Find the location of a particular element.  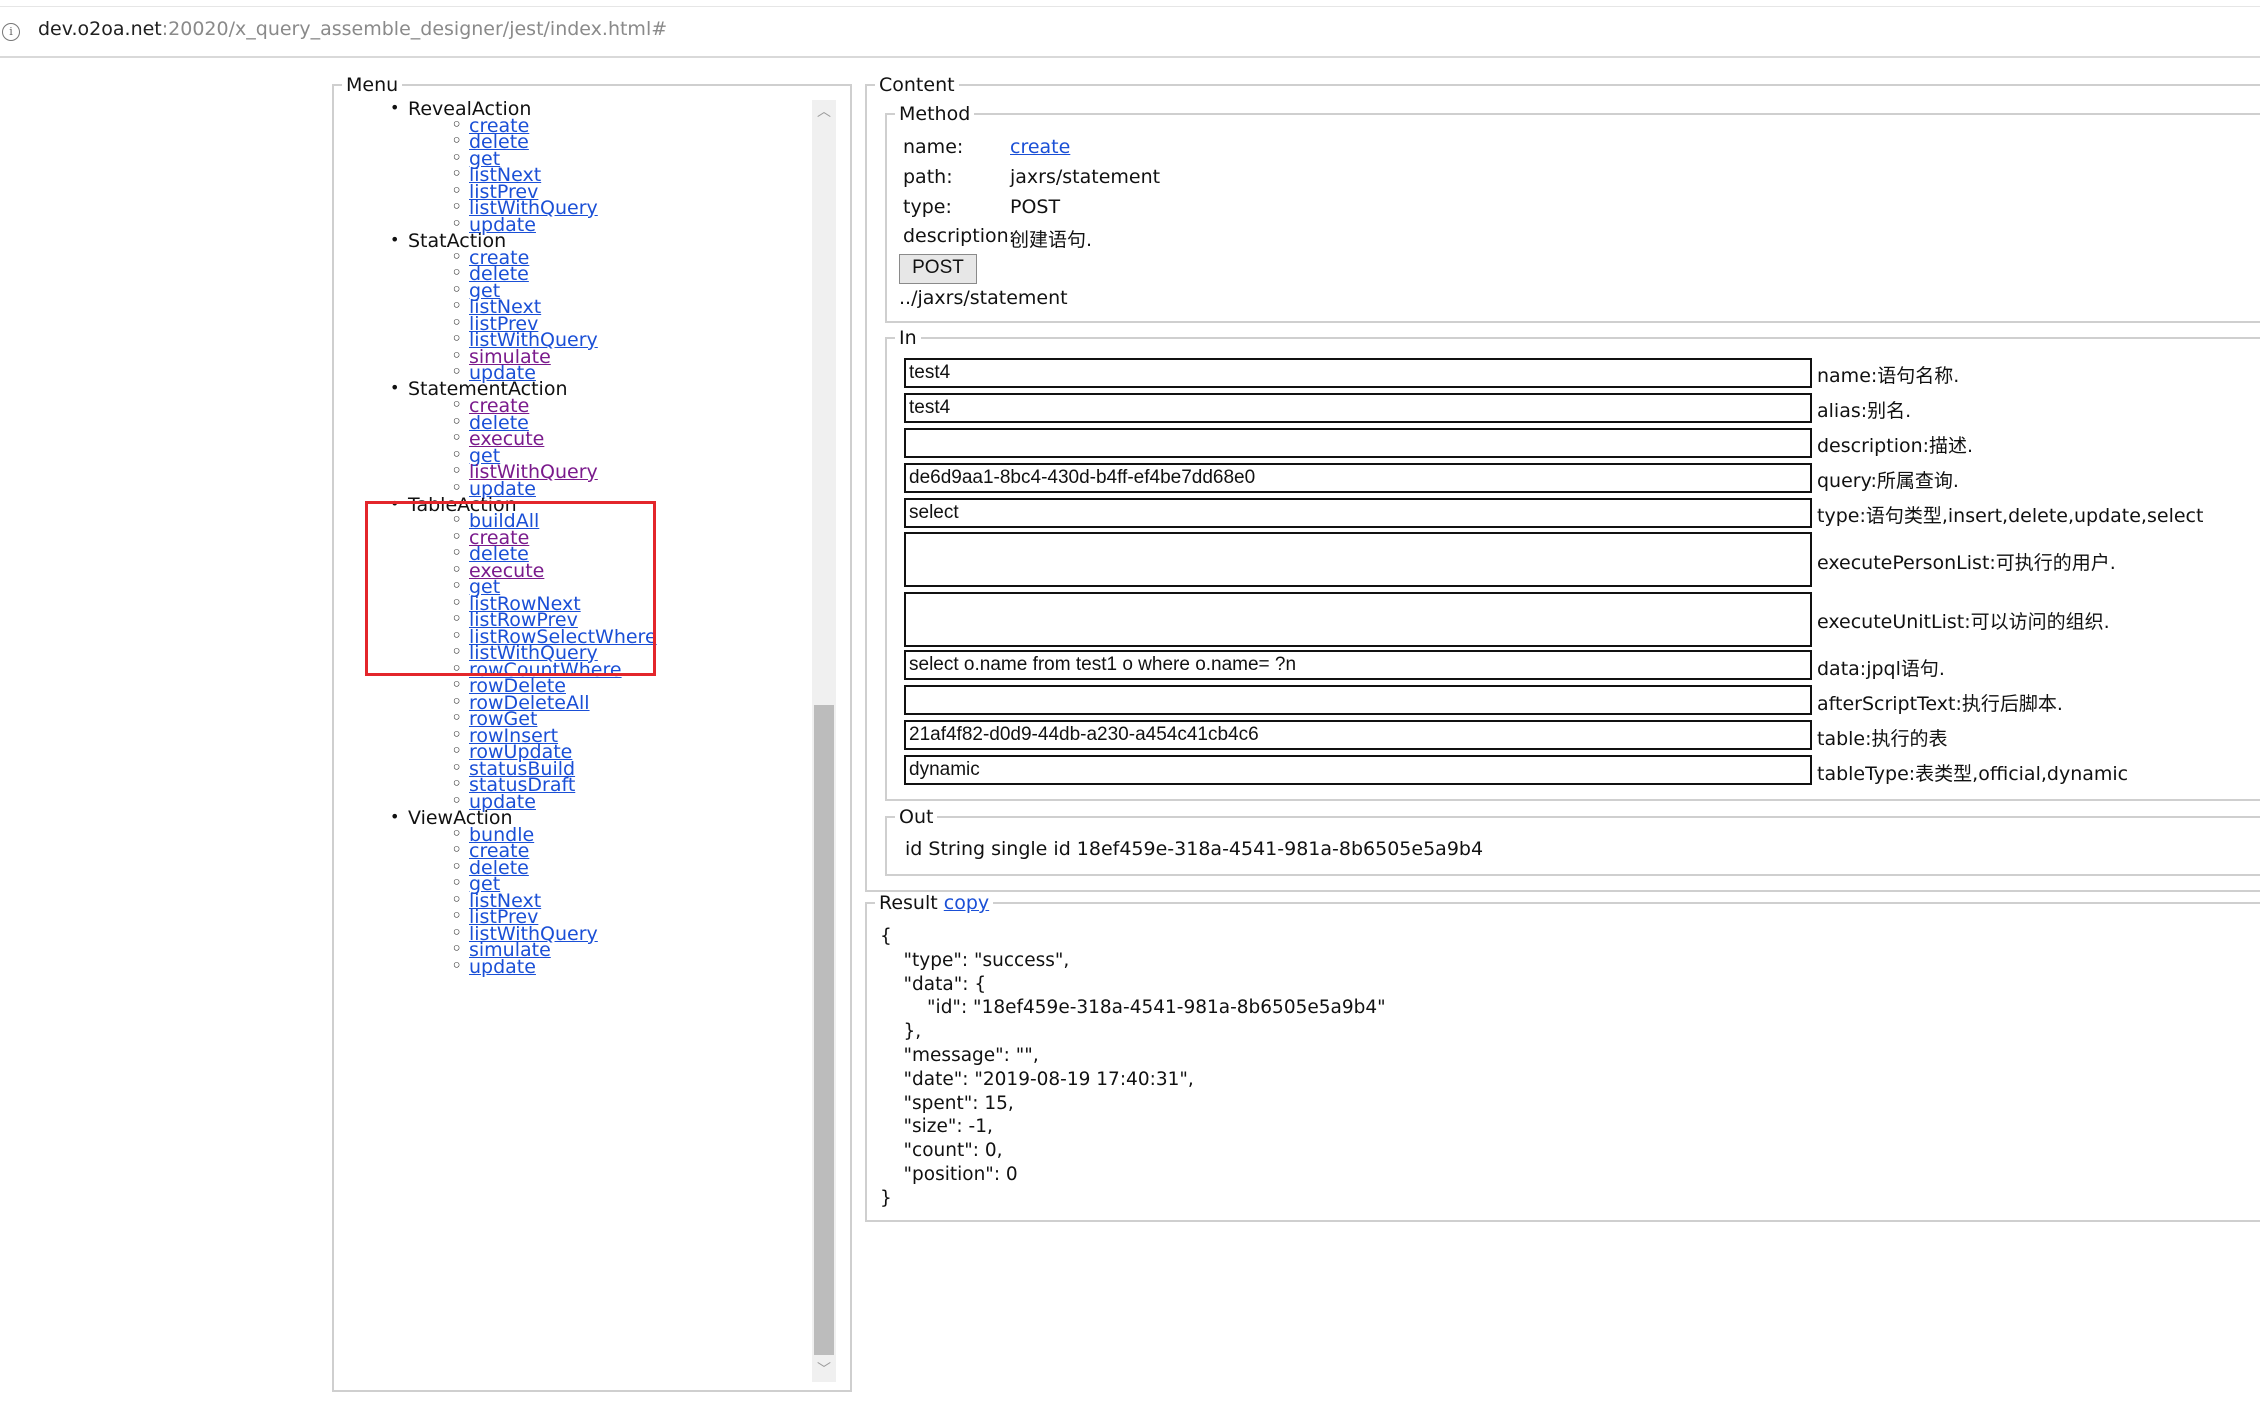

in-label-executepersonlist: executePersonList:可执行的用户. is located at coordinates (1966, 563).